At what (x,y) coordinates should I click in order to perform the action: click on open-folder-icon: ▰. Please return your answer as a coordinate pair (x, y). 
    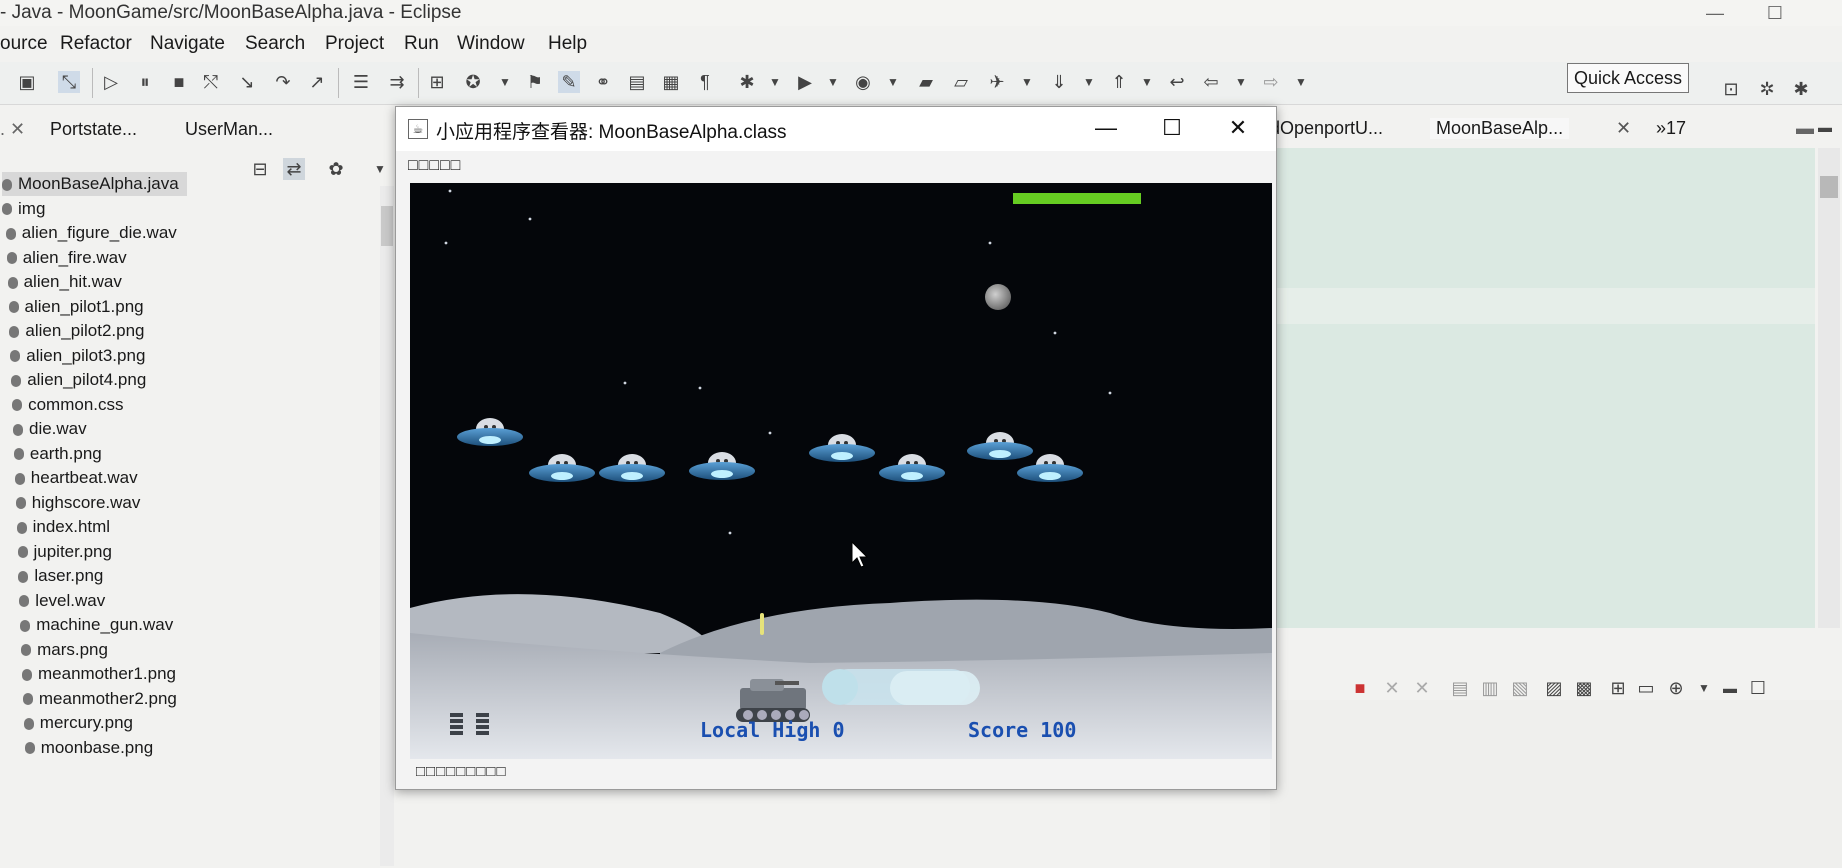
    Looking at the image, I should click on (926, 82).